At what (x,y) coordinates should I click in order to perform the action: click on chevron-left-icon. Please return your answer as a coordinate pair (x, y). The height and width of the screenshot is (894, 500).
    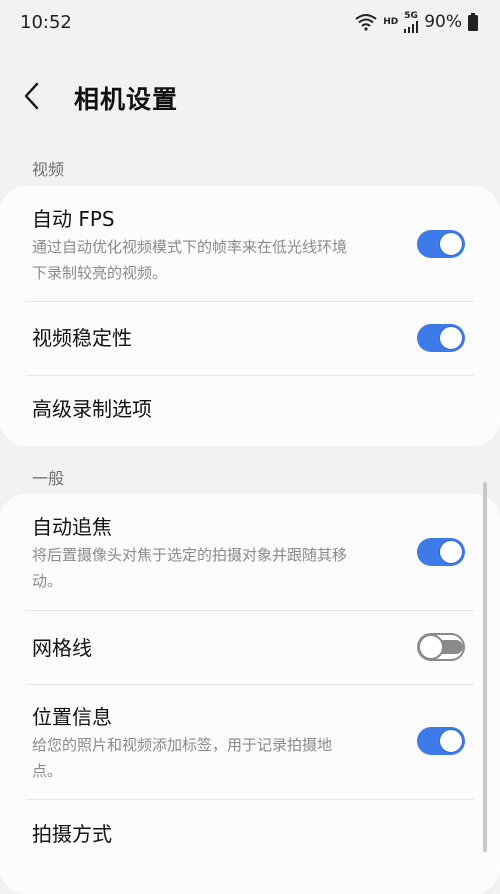
    Looking at the image, I should click on (31, 98).